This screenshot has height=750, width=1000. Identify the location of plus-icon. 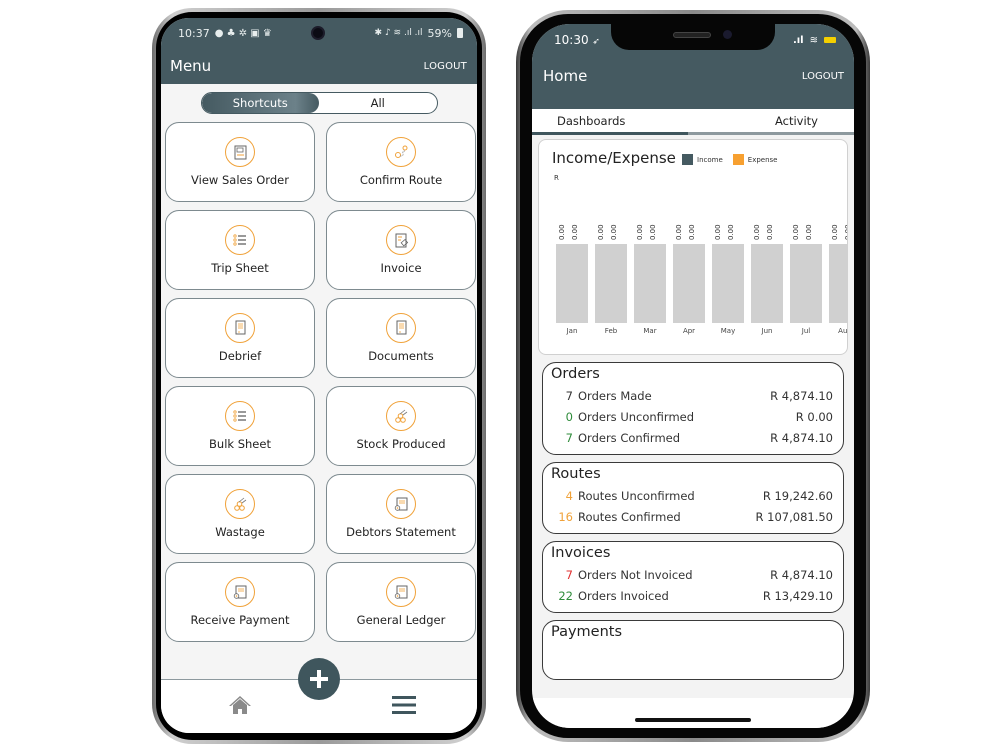
(319, 679).